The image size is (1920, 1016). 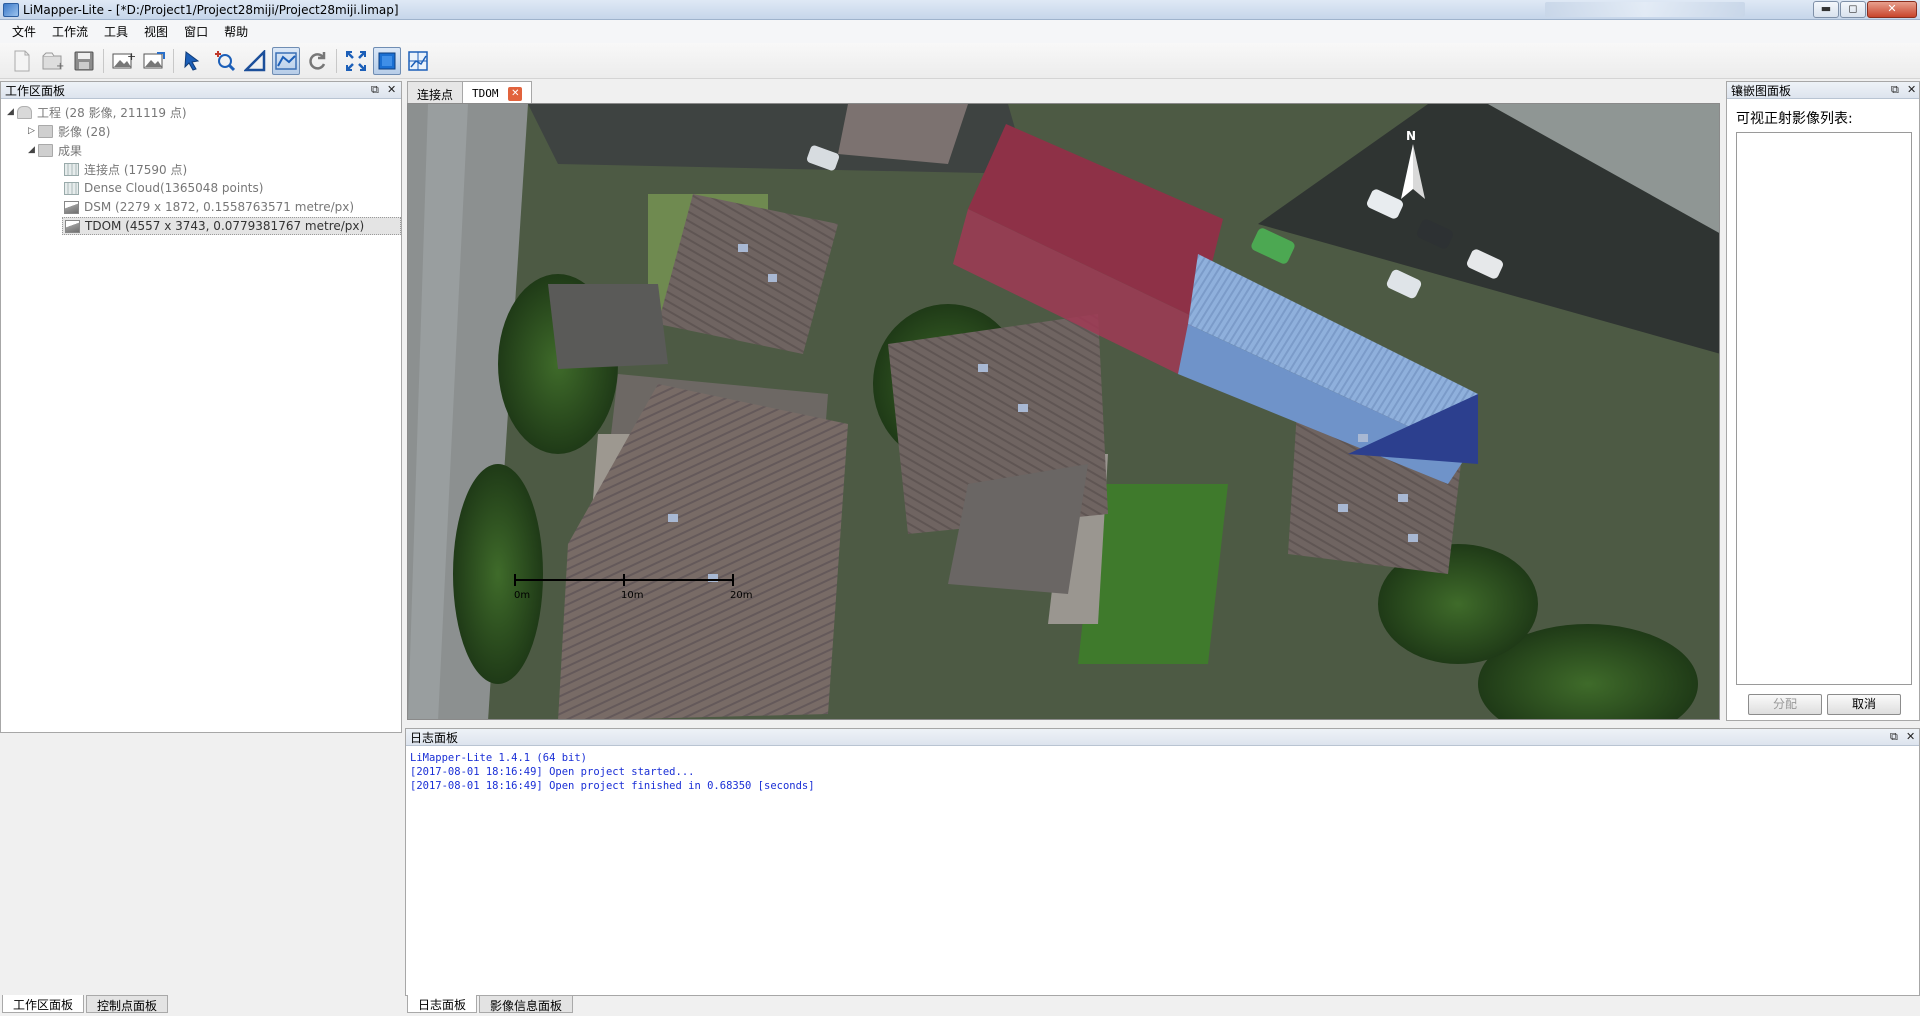 I want to click on minimize-button: ▬, so click(x=1826, y=9).